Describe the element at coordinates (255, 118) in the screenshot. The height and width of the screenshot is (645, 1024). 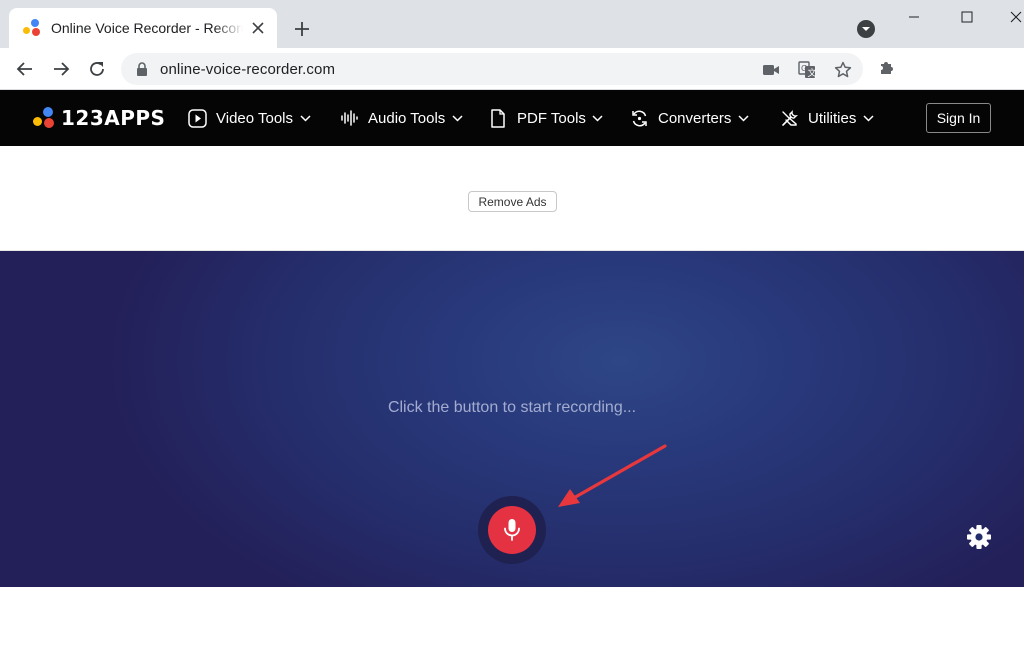
I see `nav-label: Video Tools` at that location.